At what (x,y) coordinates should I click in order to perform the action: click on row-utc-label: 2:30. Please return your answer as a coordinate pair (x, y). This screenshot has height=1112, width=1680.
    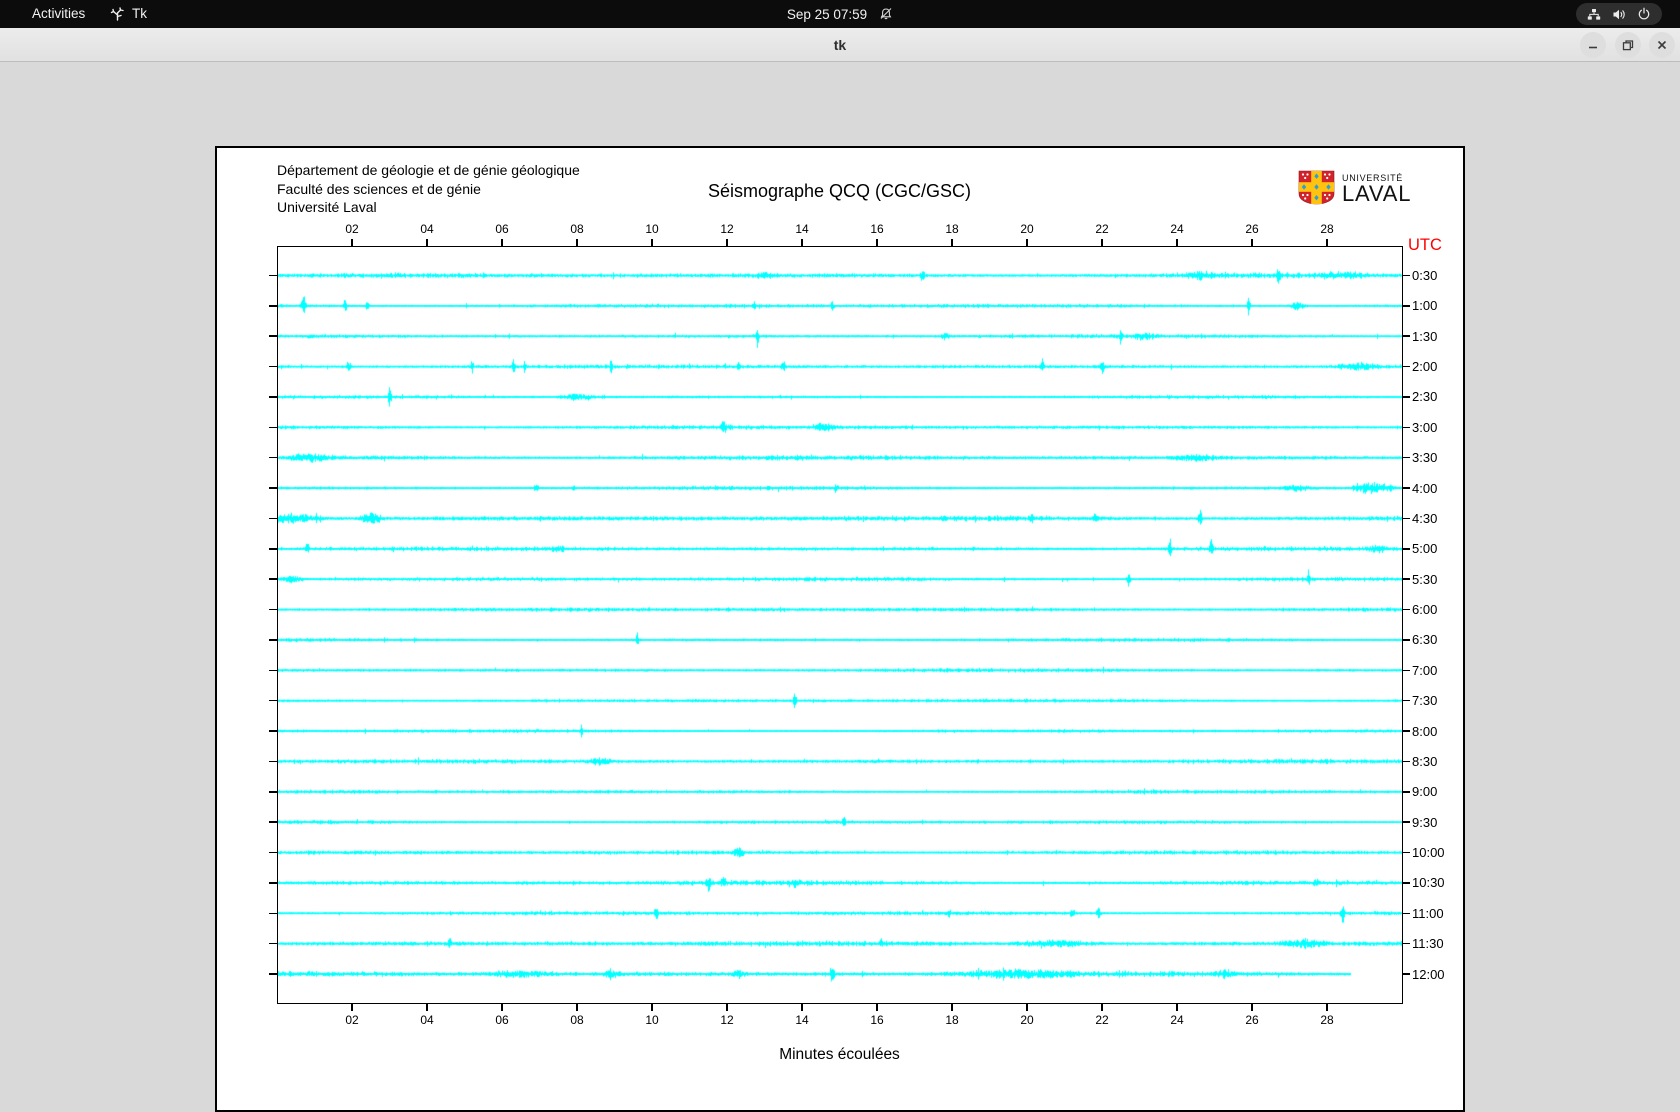
    Looking at the image, I should click on (1425, 397).